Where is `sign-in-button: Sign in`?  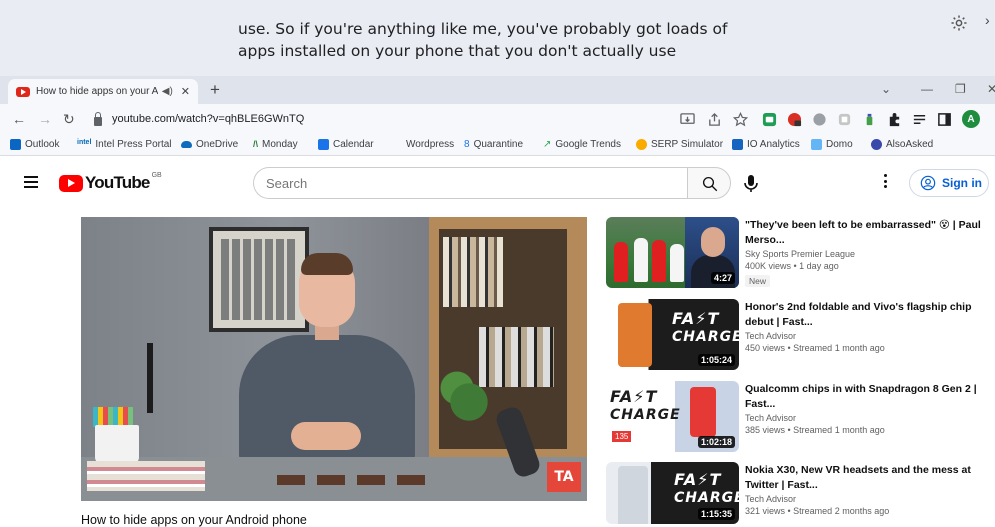
sign-in-button: Sign in is located at coordinates (949, 183).